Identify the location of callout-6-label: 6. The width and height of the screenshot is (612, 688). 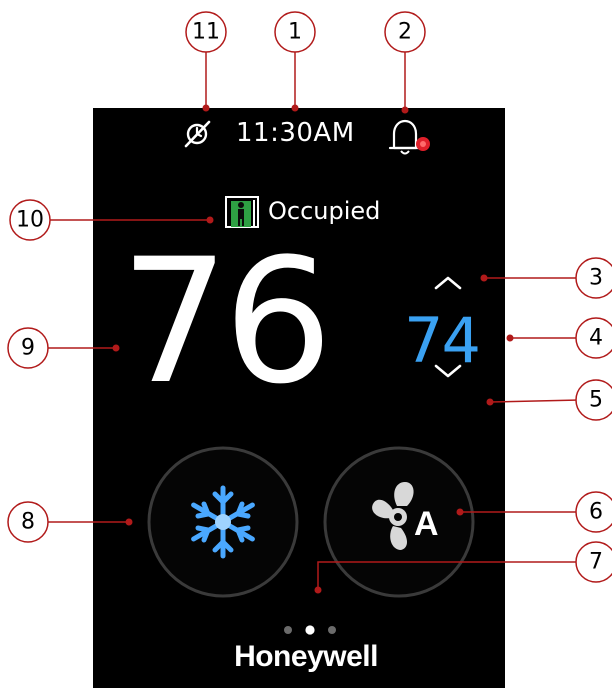
(596, 512).